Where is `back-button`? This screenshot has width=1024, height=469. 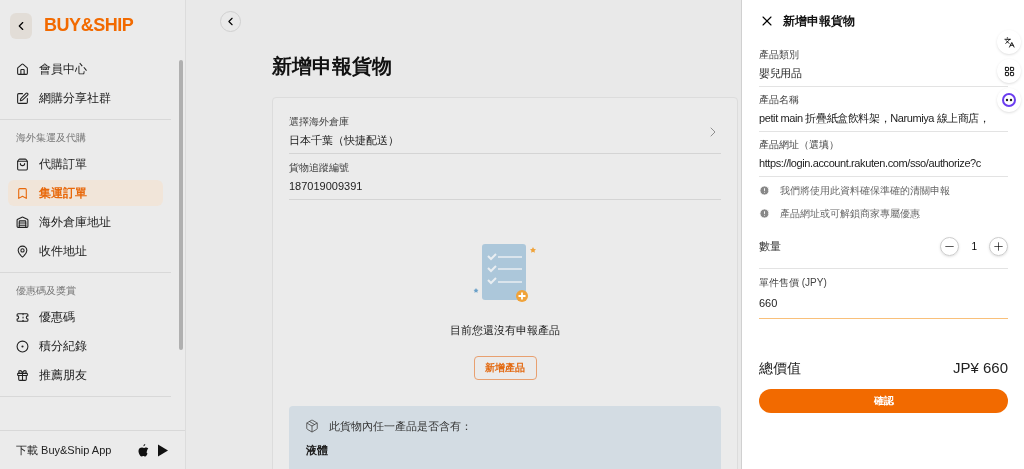
back-button is located at coordinates (21, 25).